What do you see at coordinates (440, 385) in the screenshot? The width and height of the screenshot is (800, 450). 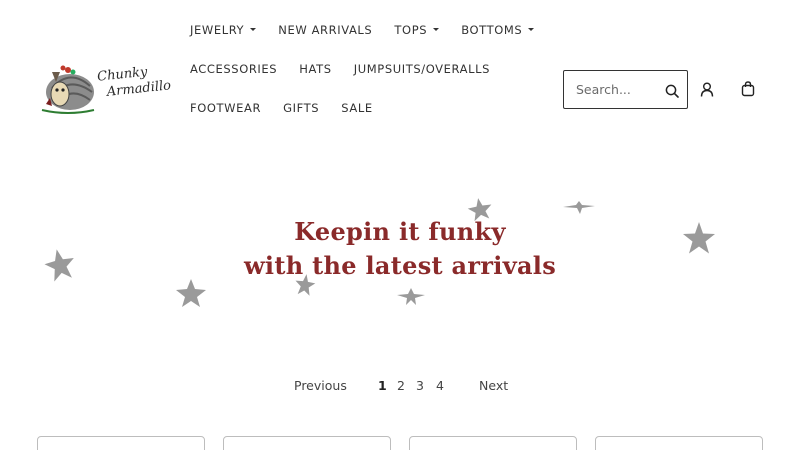 I see `pagination-page-4: 4` at bounding box center [440, 385].